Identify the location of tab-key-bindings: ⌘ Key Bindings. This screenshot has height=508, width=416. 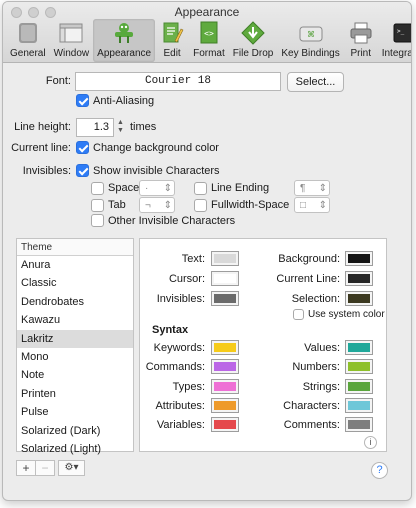
(310, 40).